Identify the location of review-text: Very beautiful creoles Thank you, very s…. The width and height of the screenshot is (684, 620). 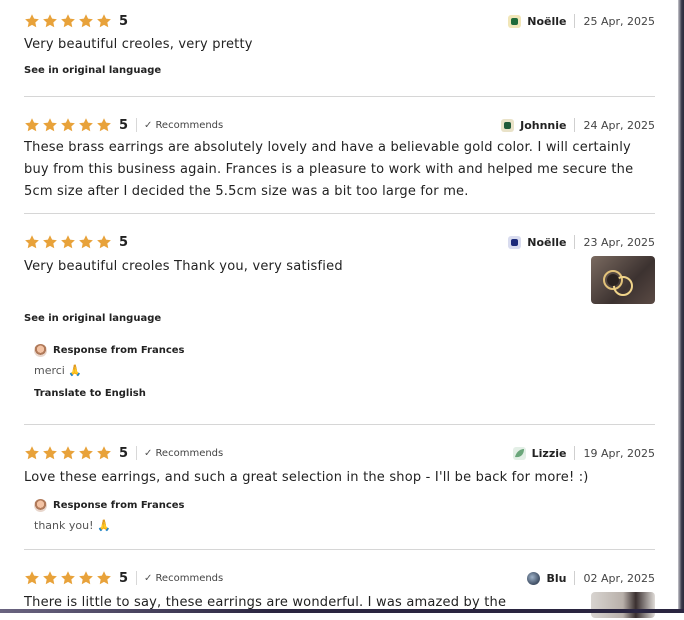
(183, 266).